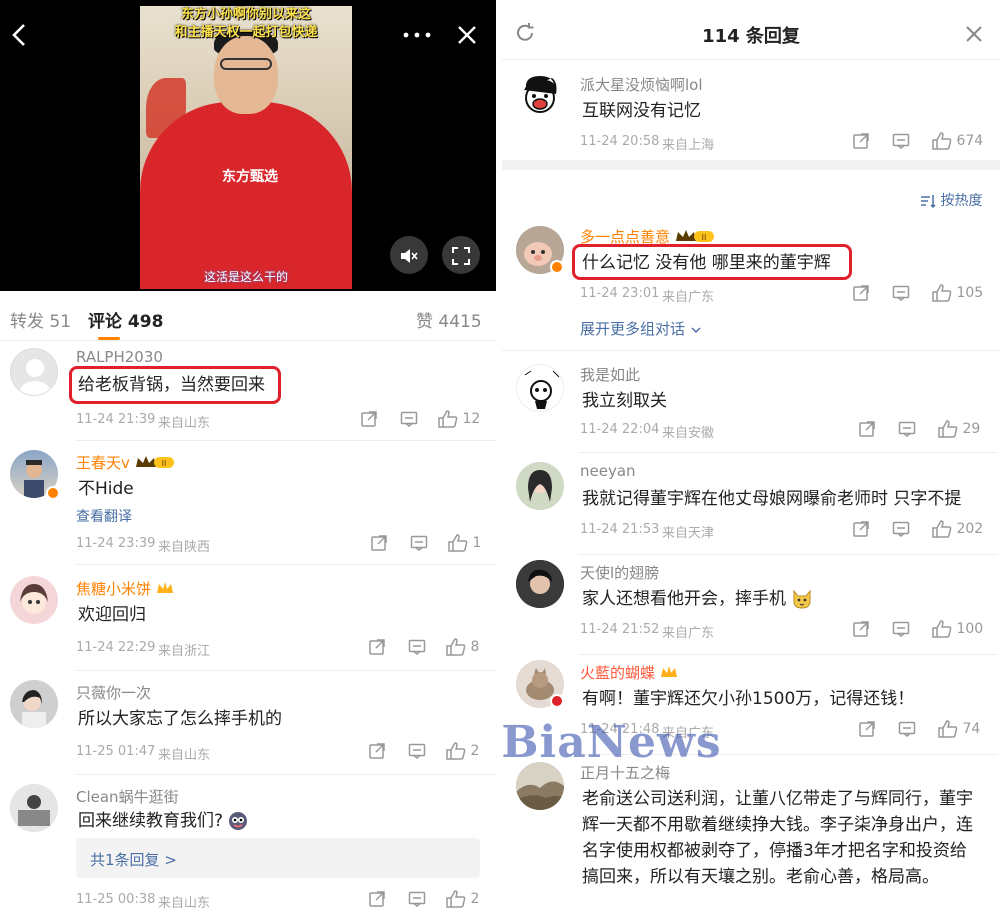  What do you see at coordinates (425, 420) in the screenshot?
I see `comment-actions: 12` at bounding box center [425, 420].